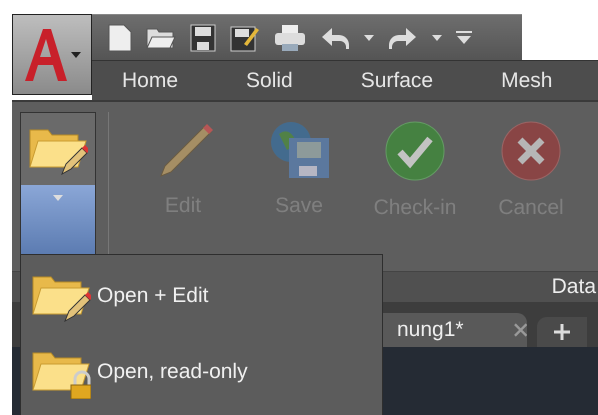 This screenshot has width=598, height=415. I want to click on checkmark-icon, so click(415, 151).